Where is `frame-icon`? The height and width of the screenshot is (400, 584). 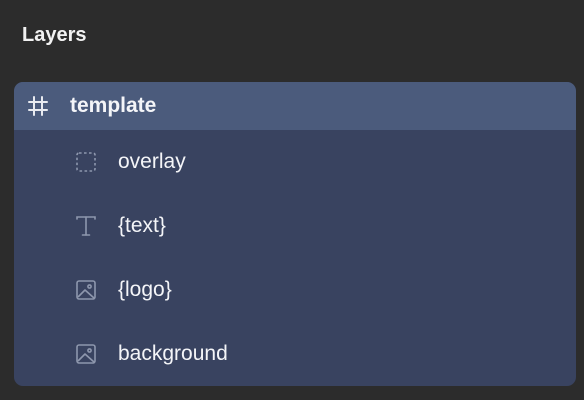
frame-icon is located at coordinates (38, 106).